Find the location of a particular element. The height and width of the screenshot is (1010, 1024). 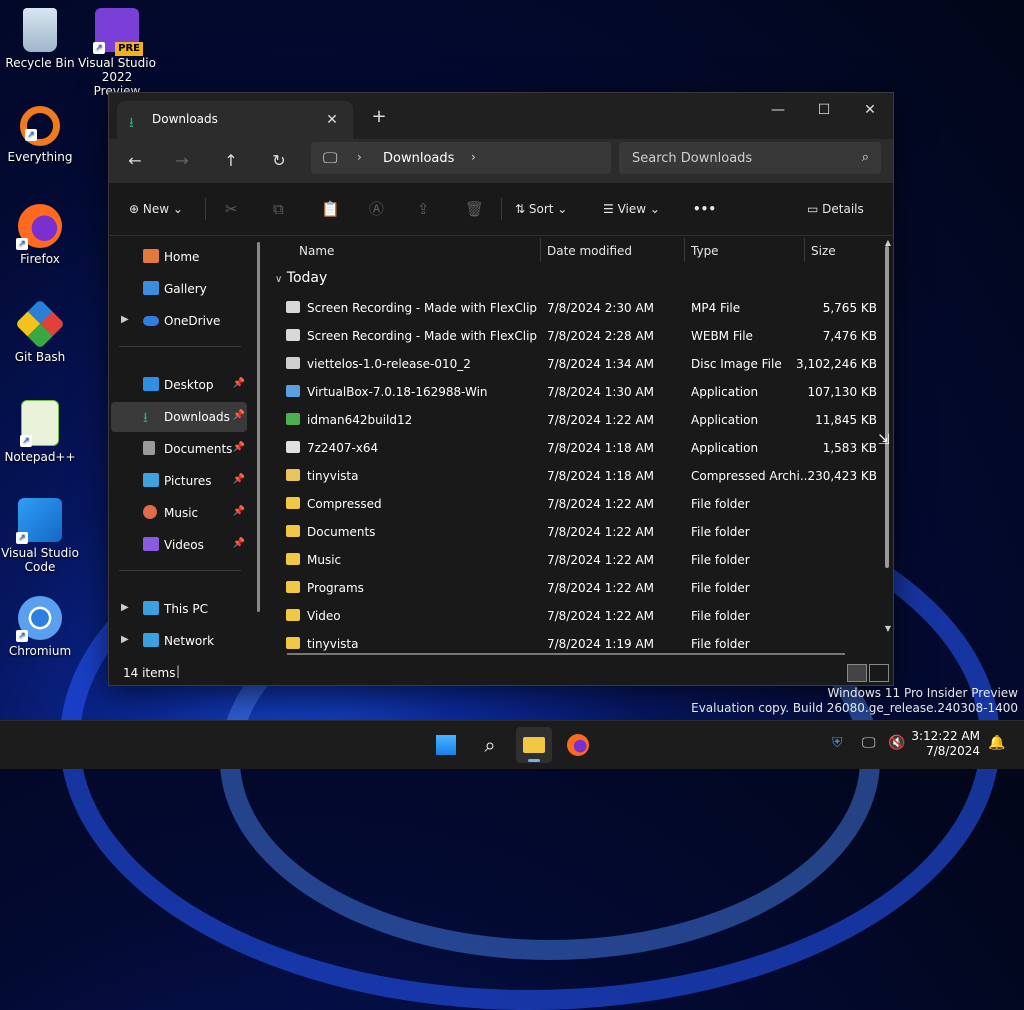

close-tab-icon: ✕ is located at coordinates (332, 120).